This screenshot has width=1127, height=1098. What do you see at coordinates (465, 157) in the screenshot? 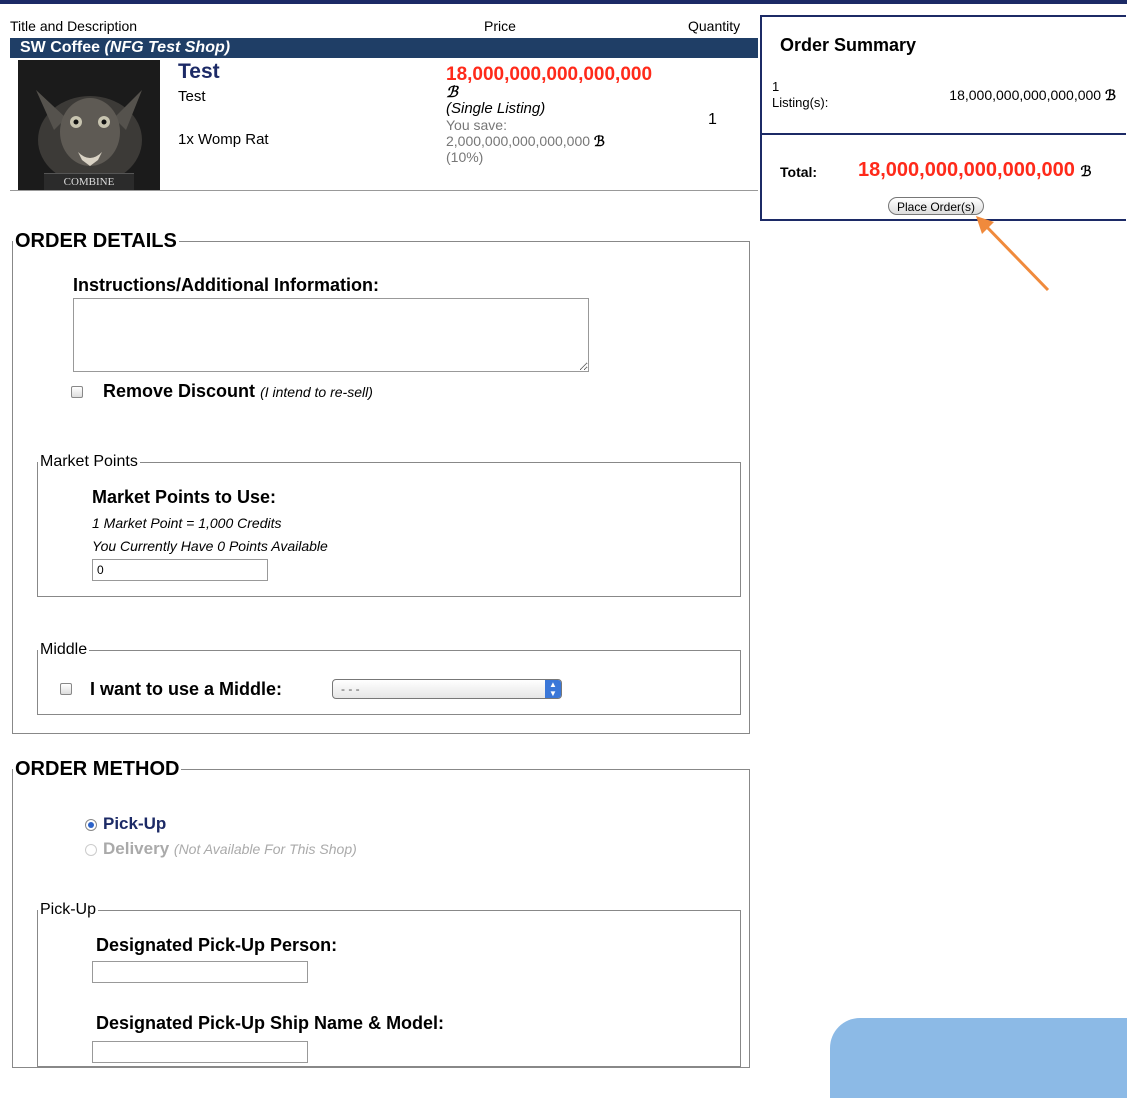
I see `savings-percent: (10%)` at bounding box center [465, 157].